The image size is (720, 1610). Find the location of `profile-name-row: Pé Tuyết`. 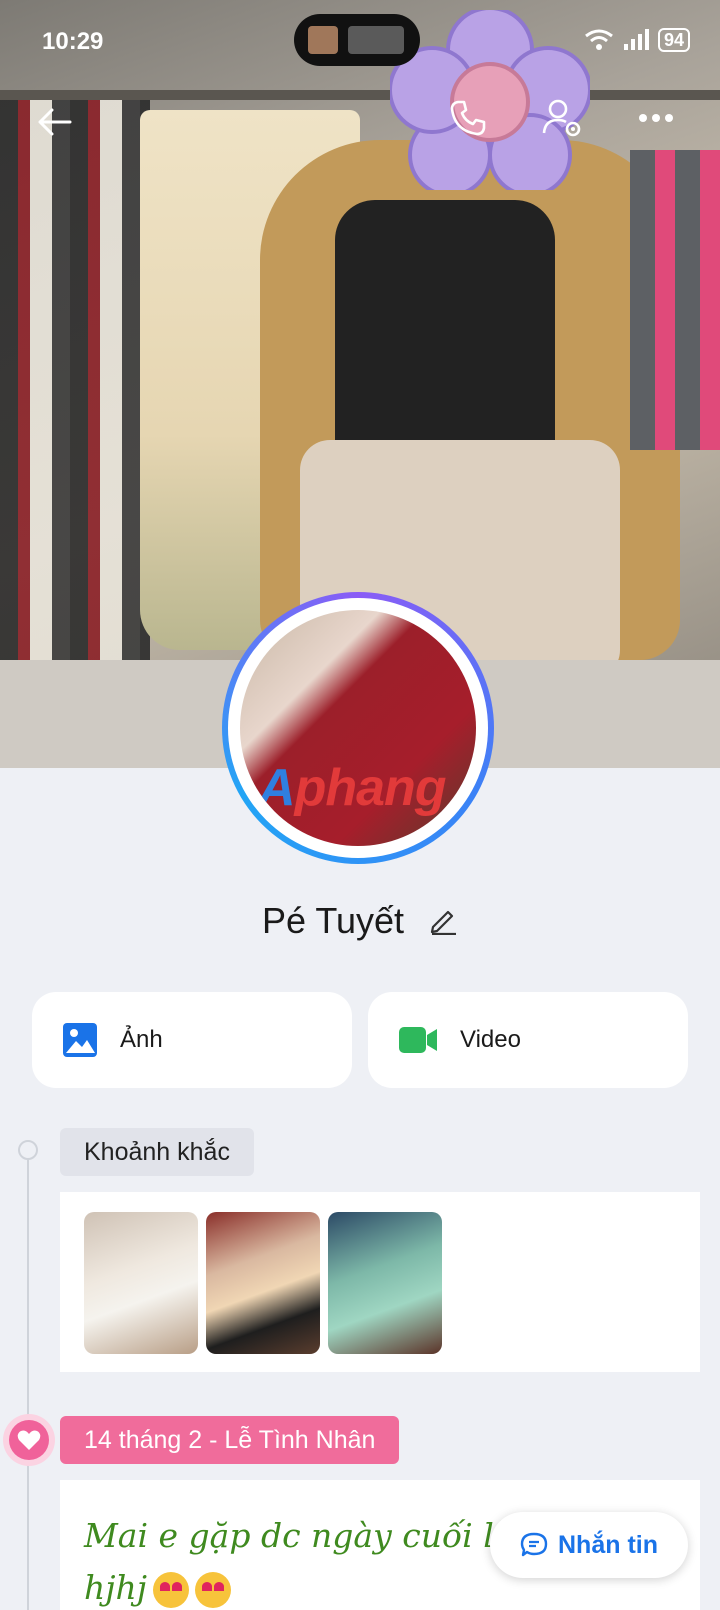

profile-name-row: Pé Tuyết is located at coordinates (360, 922).